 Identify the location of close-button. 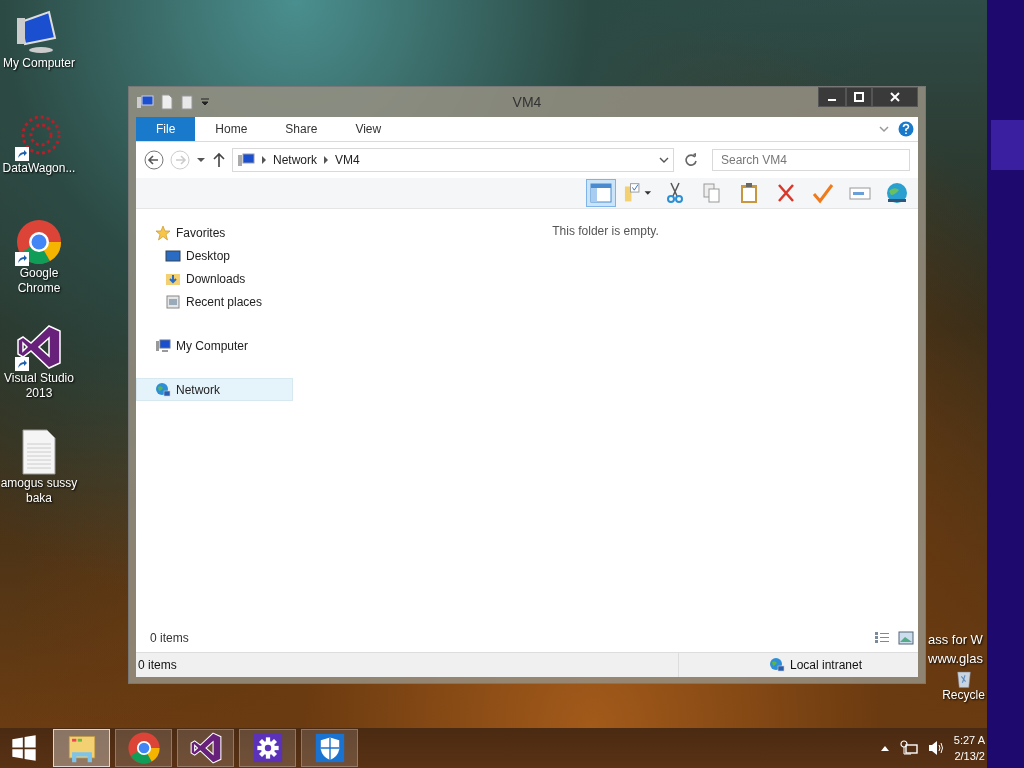
(895, 97).